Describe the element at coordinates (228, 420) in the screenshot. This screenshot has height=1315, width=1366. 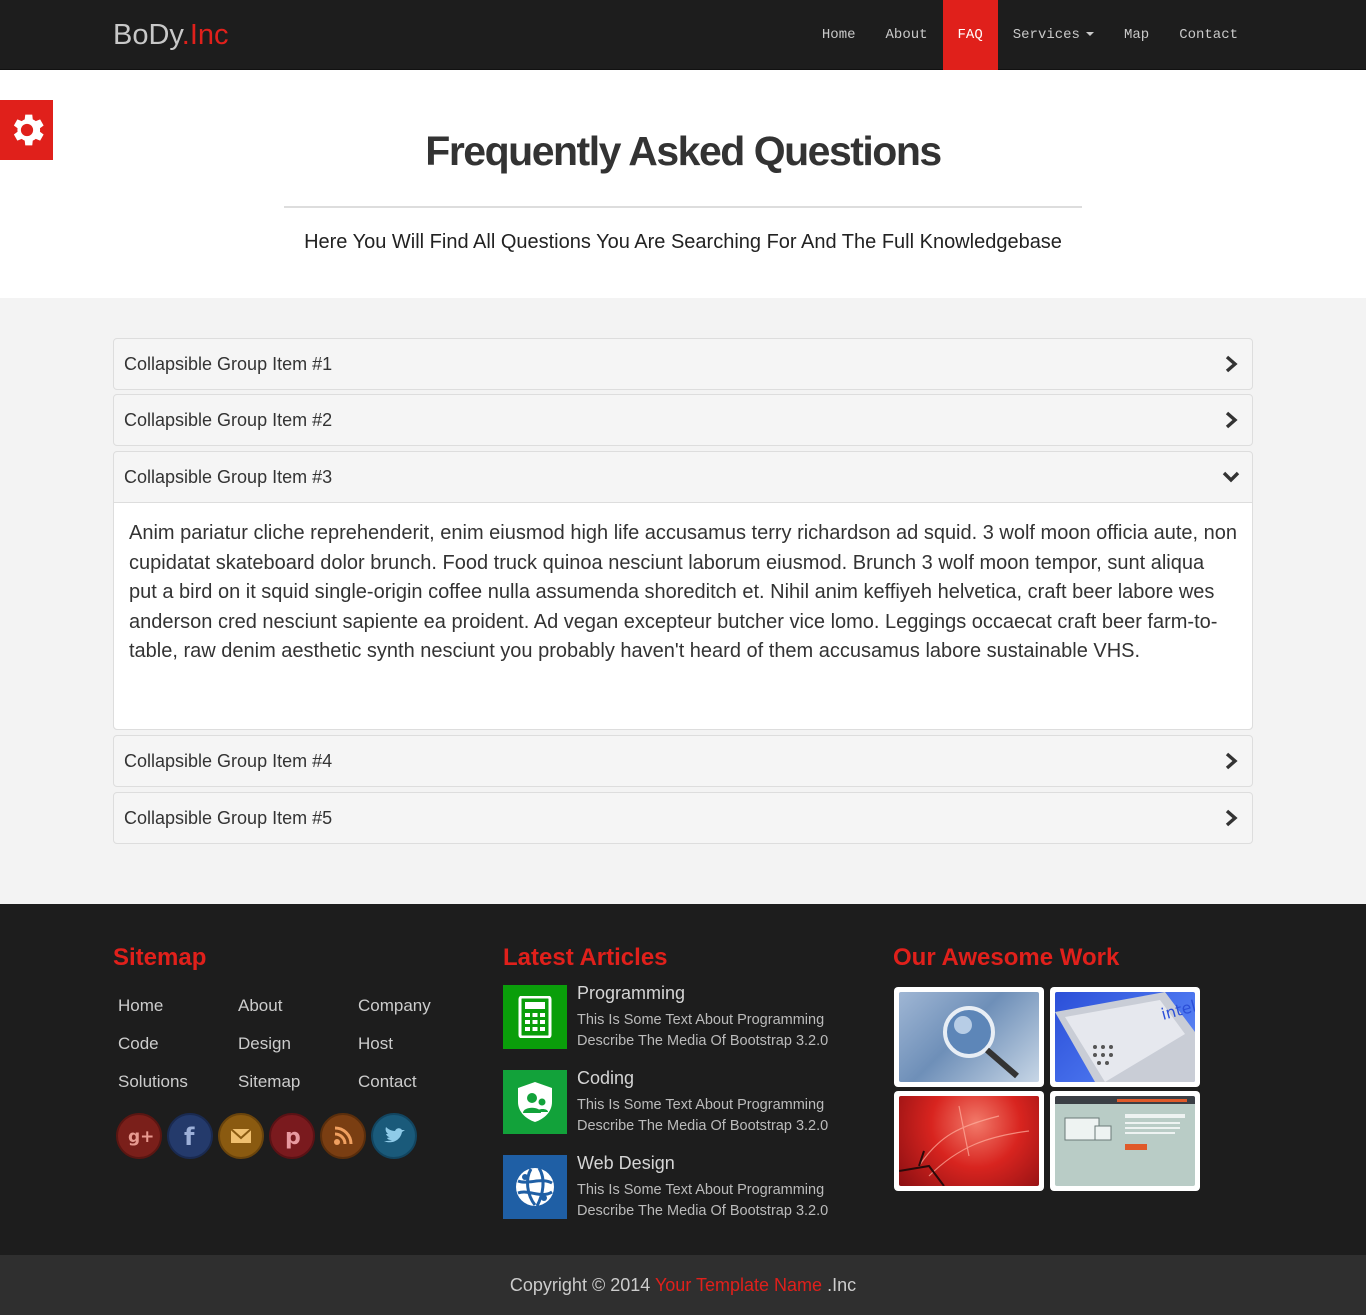
I see `faq-item-title: Collapsible Group Item #2` at that location.